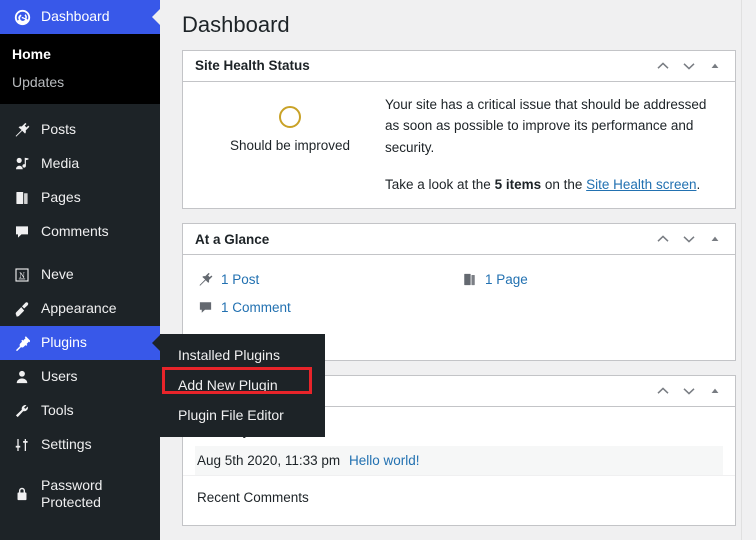 This screenshot has height=540, width=756. What do you see at coordinates (459, 66) in the screenshot?
I see `panel-header: Site Health Status` at bounding box center [459, 66].